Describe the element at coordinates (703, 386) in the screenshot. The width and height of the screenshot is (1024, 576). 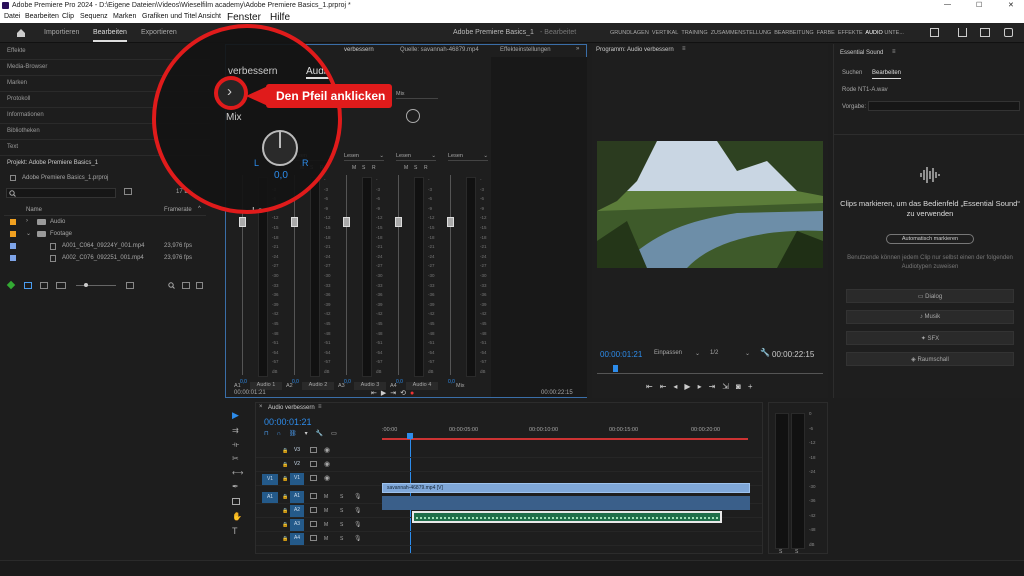
I see `step-forward-icon: ▸` at that location.